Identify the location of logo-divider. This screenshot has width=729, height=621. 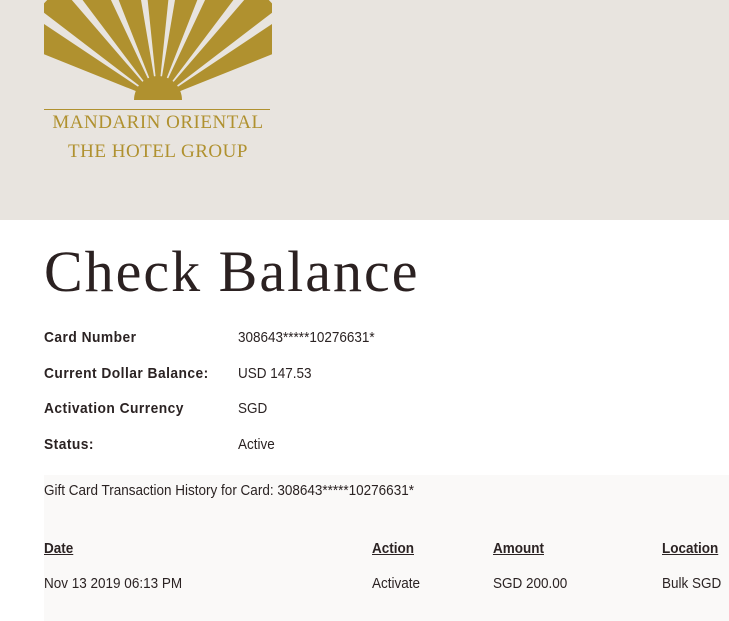
(157, 109).